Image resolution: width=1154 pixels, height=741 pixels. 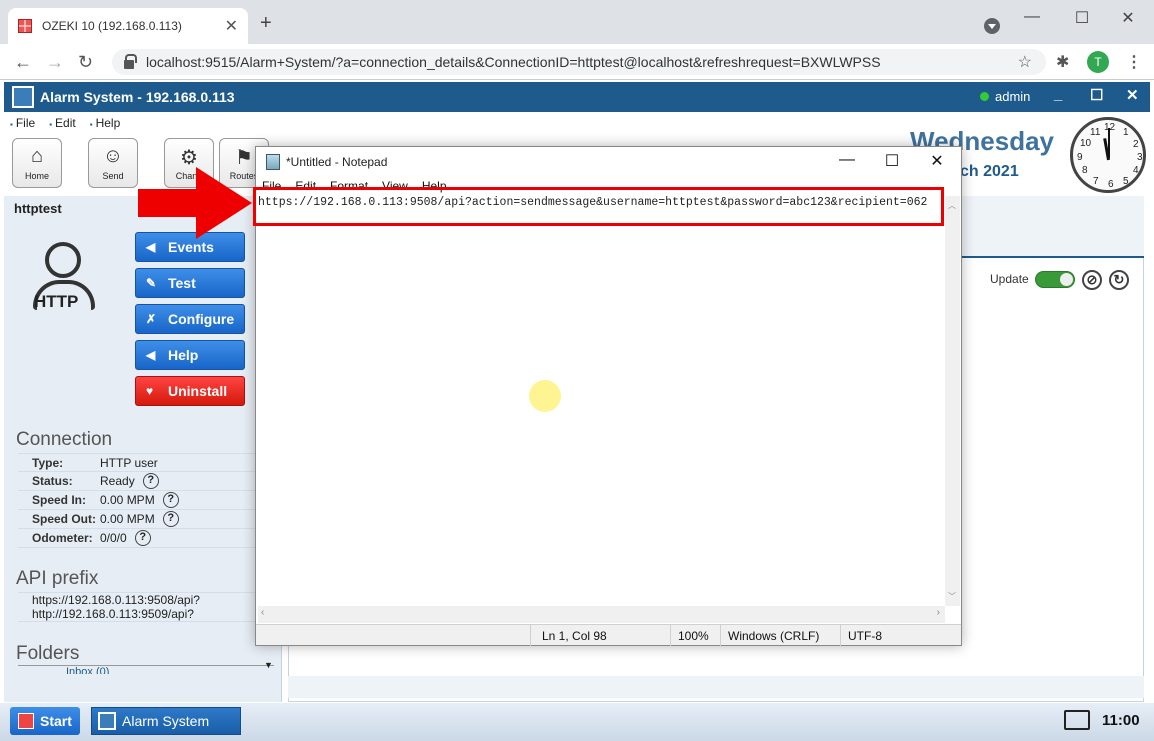 I want to click on http-user-icon: HTTP, so click(x=65, y=280).